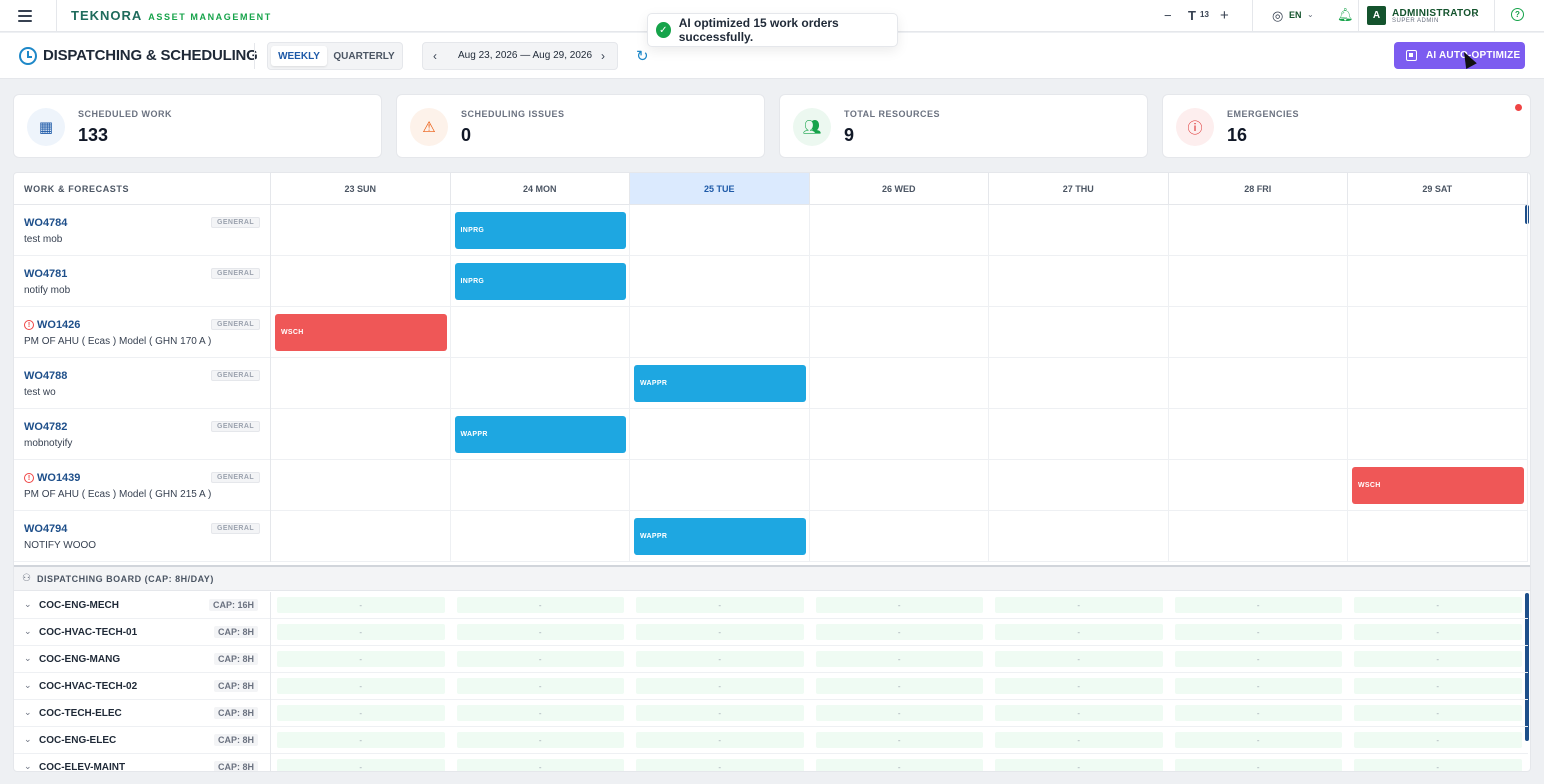 Image resolution: width=1544 pixels, height=784 pixels. Describe the element at coordinates (1224, 15) in the screenshot. I see `zoom-in-icon: +` at that location.